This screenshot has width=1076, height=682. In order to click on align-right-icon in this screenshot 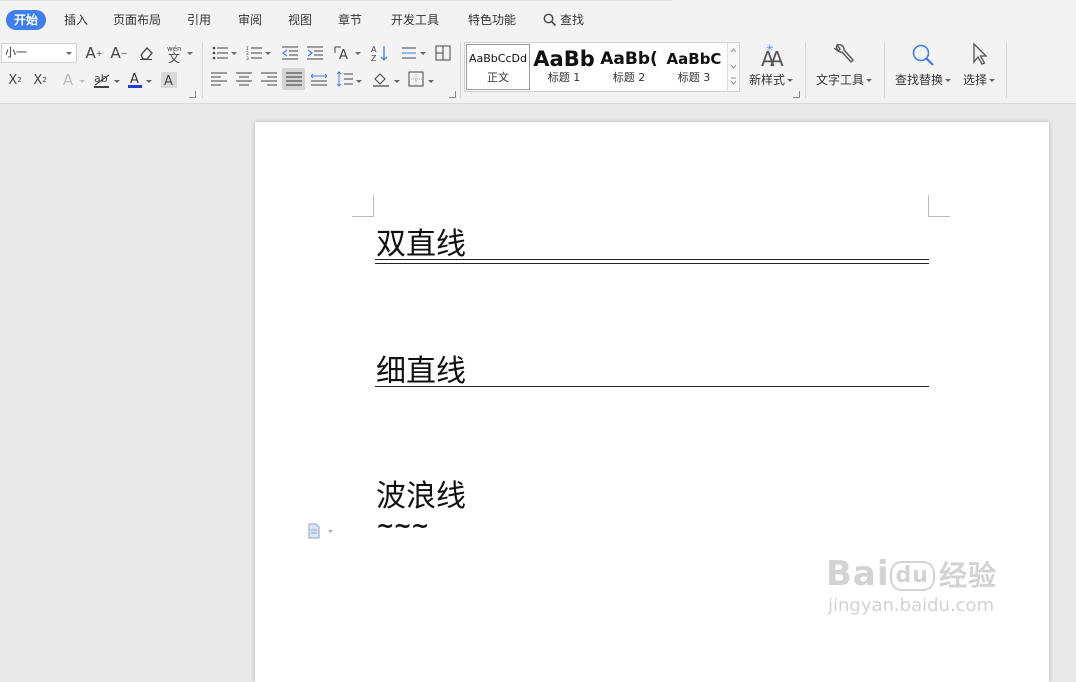, I will do `click(269, 79)`.